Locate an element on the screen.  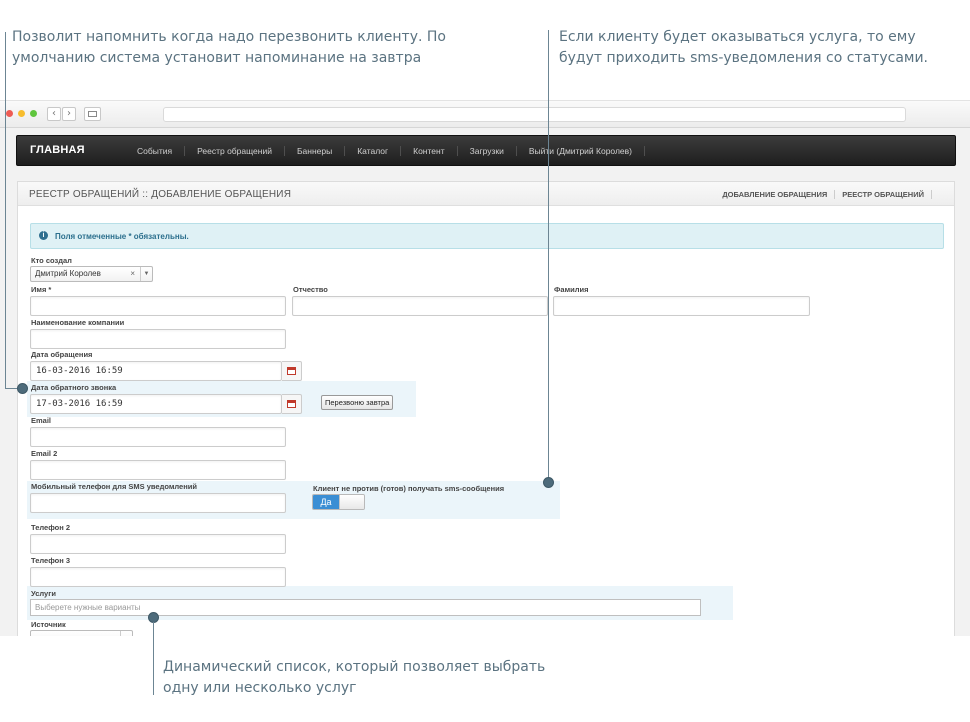
link-registry: РЕЕСТР ОБРАЩЕНИЙ is located at coordinates (883, 194).